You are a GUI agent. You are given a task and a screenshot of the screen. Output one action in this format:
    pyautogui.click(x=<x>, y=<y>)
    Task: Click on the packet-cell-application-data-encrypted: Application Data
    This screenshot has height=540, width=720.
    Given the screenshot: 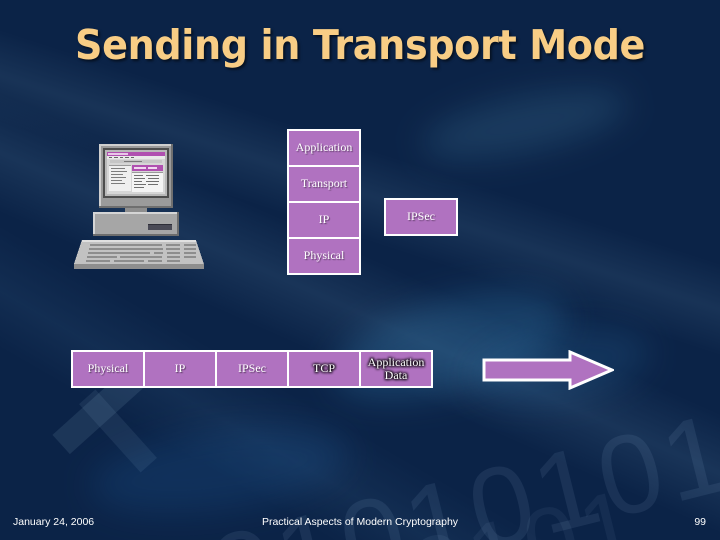 What is the action you would take?
    pyautogui.click(x=396, y=369)
    